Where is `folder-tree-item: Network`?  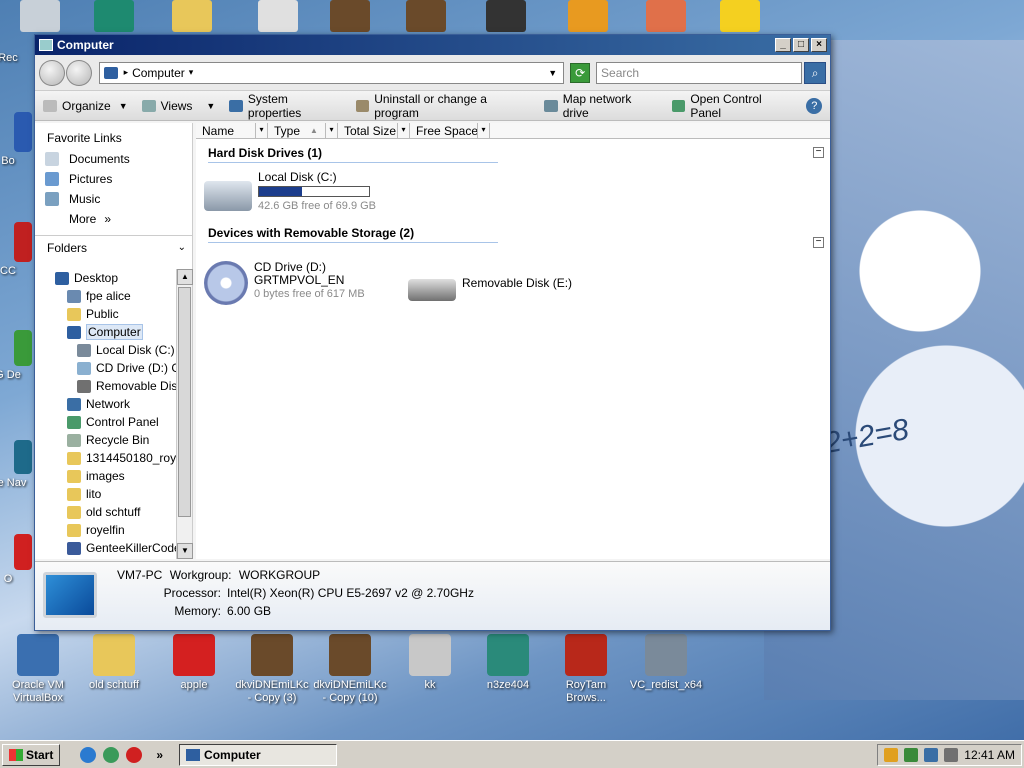
folder-tree-item: Network is located at coordinates (106, 404).